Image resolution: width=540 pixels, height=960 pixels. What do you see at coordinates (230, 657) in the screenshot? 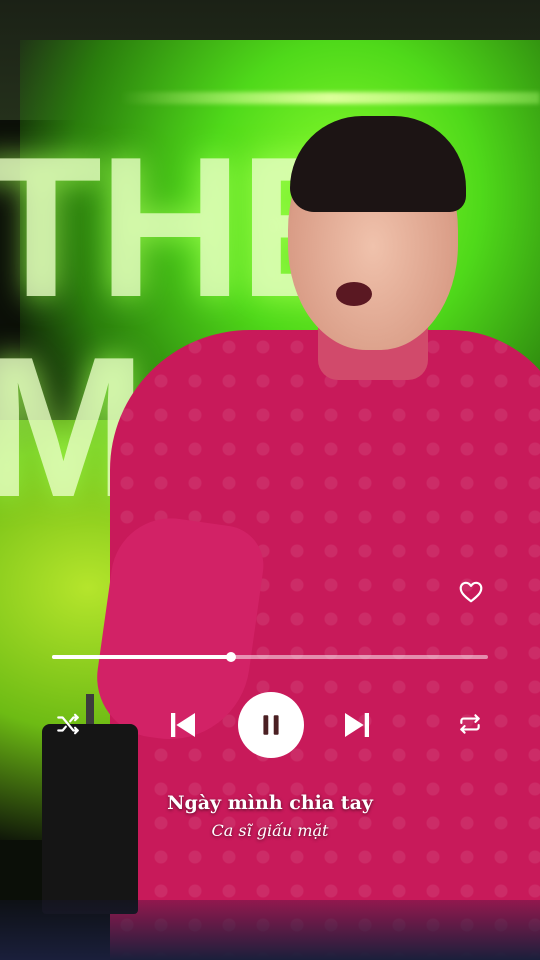
I see `progress-thumb` at bounding box center [230, 657].